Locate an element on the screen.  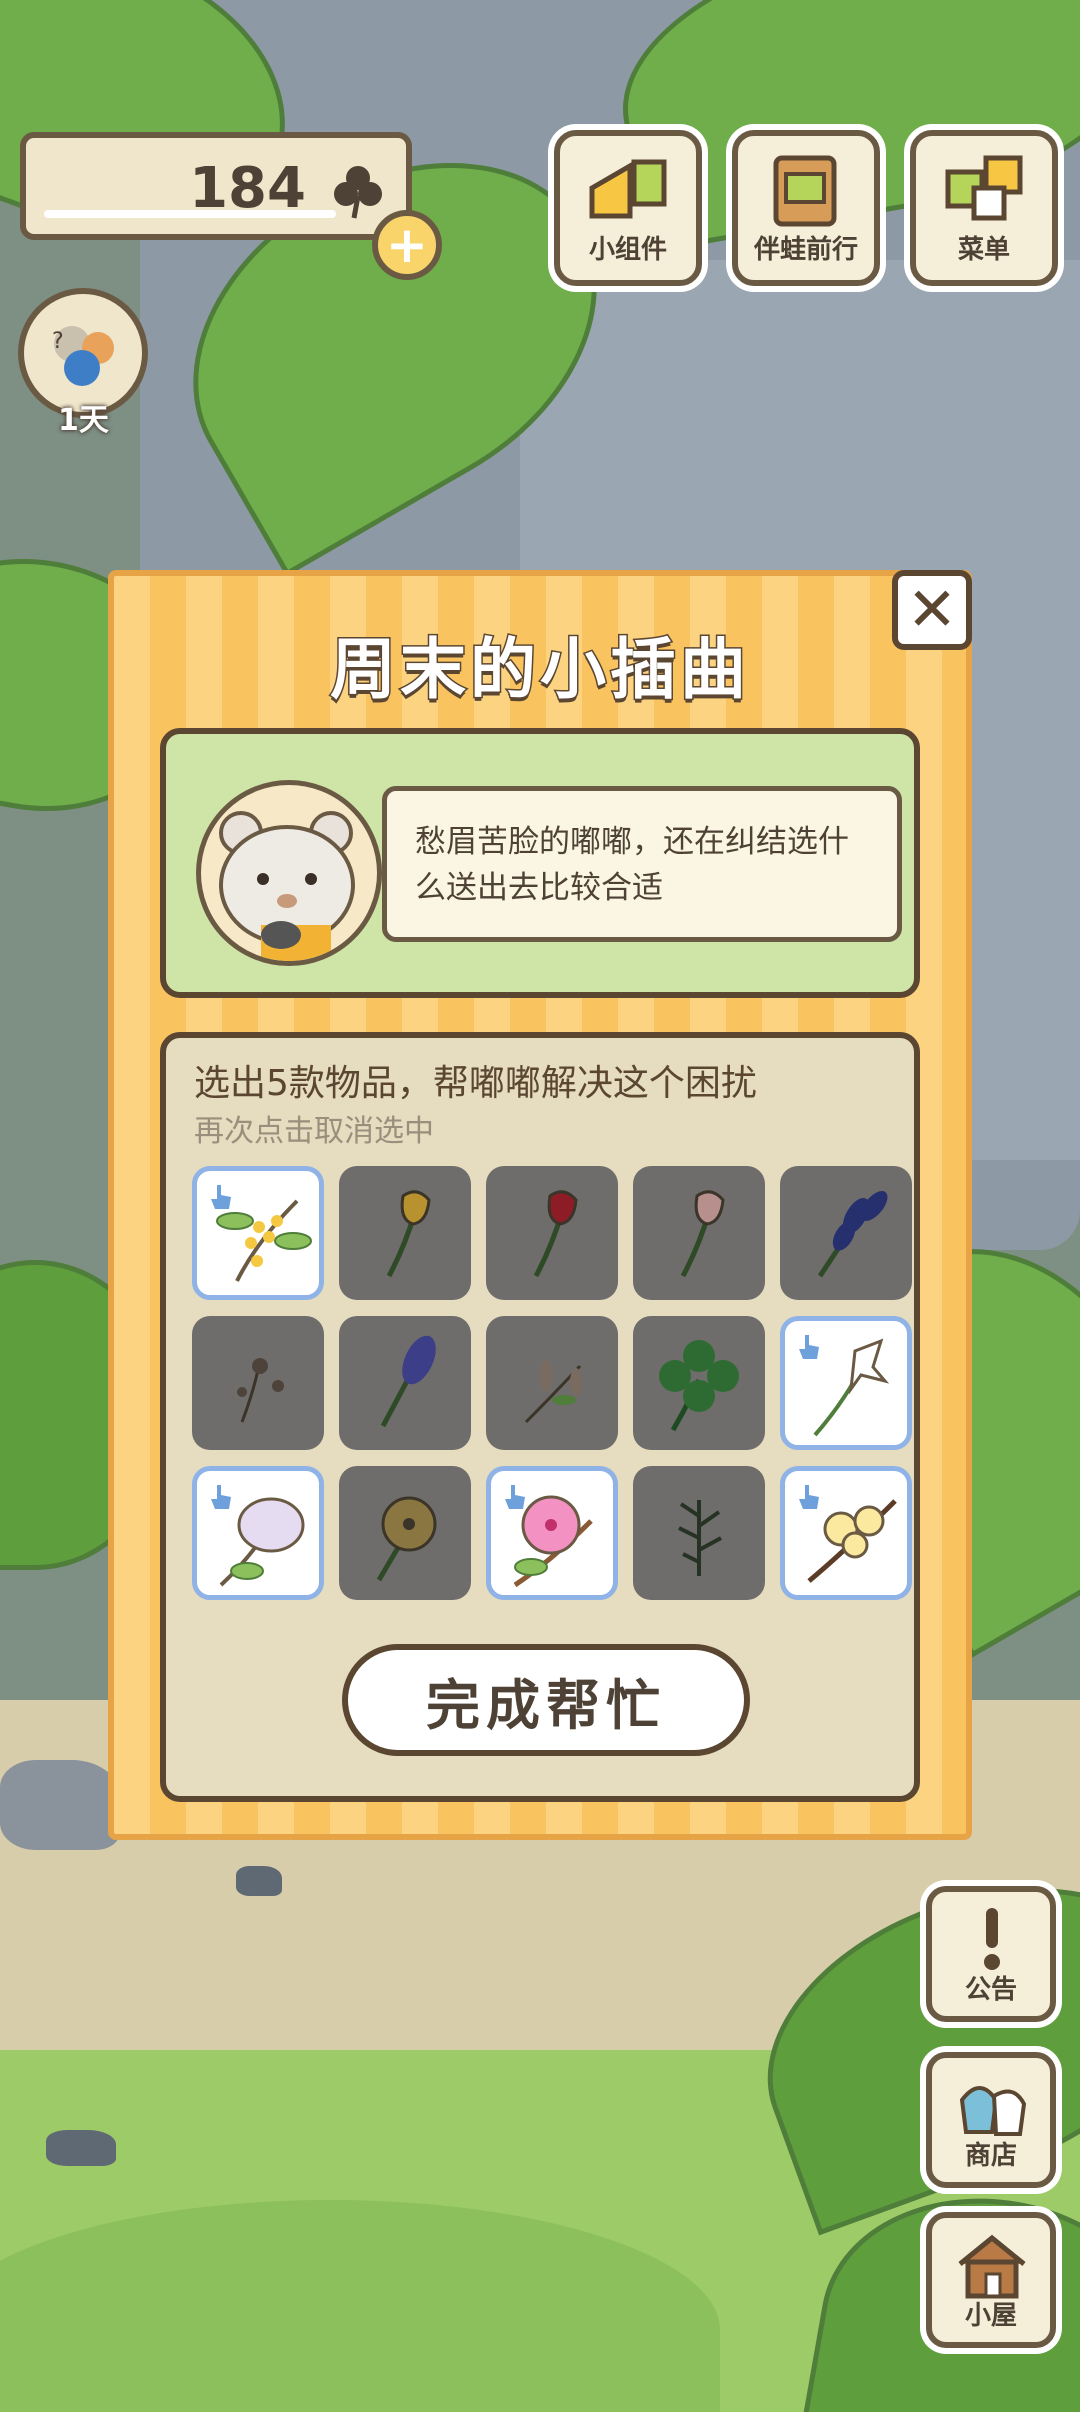
item-slot-catkin is located at coordinates (552, 1383).